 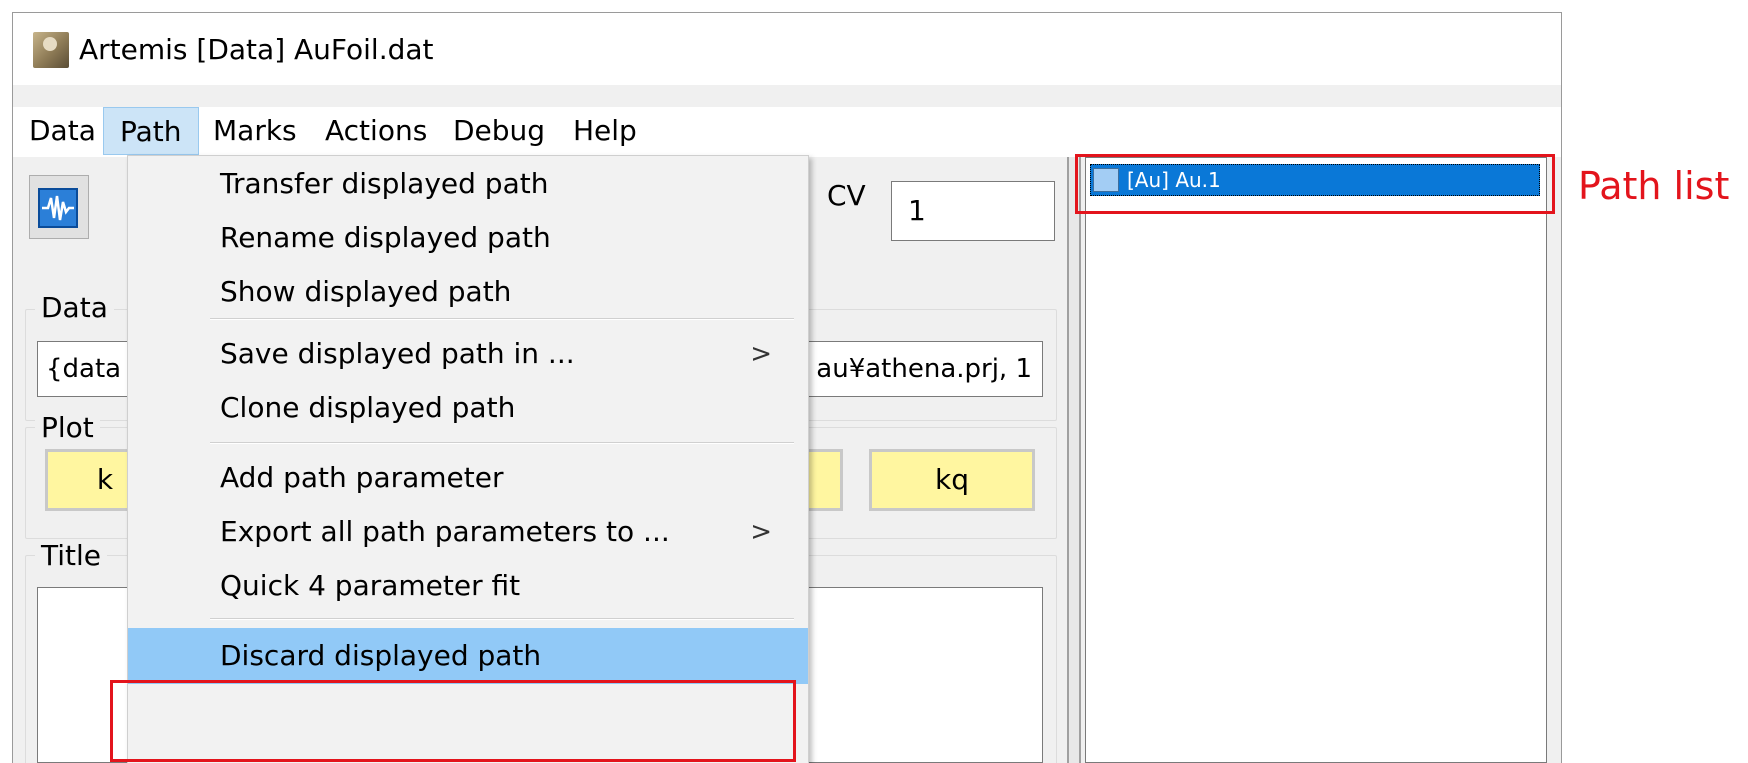 What do you see at coordinates (1074, 460) in the screenshot?
I see `panel-splitter` at bounding box center [1074, 460].